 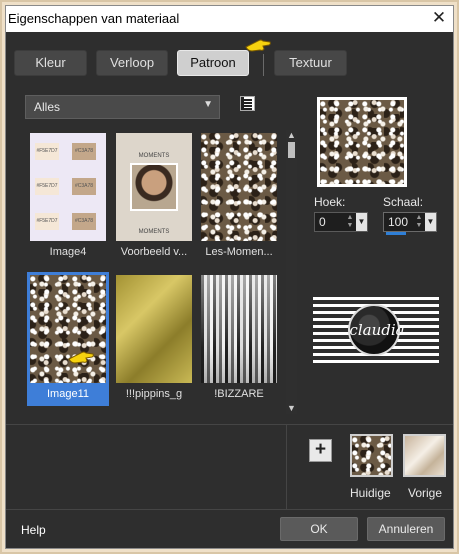 What do you see at coordinates (68, 394) in the screenshot?
I see `thumbnail-caption: Image11` at bounding box center [68, 394].